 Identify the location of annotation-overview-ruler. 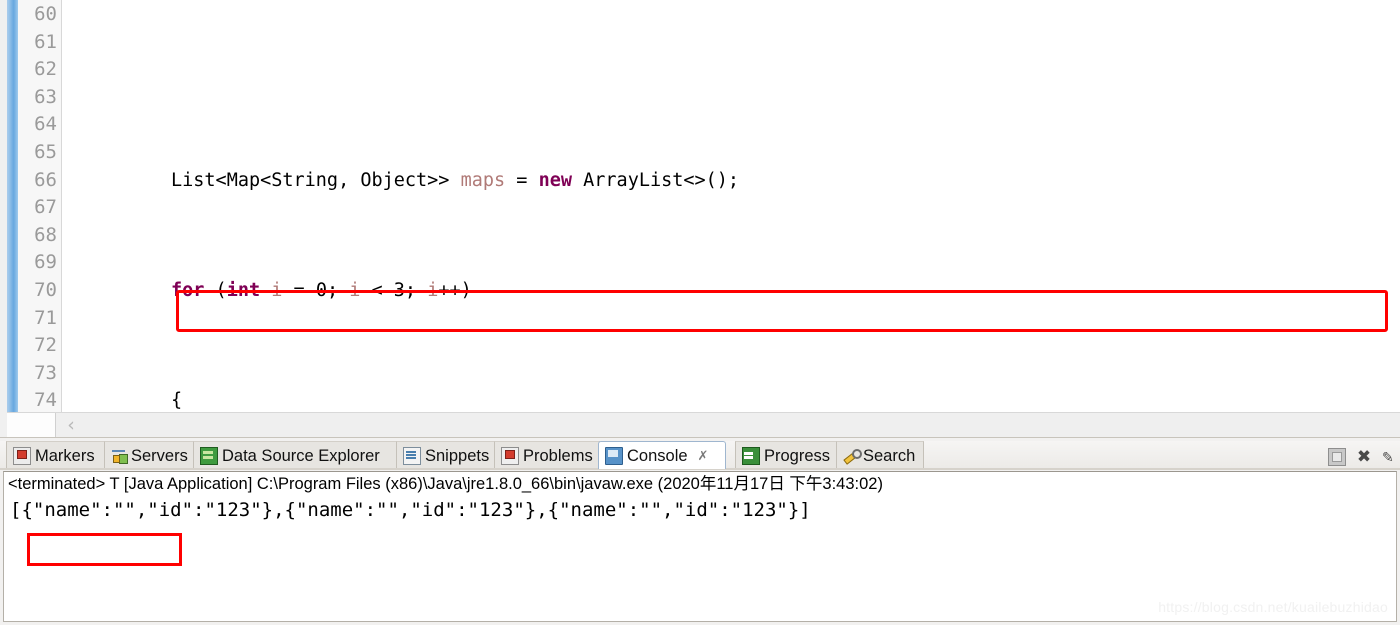
(12, 206).